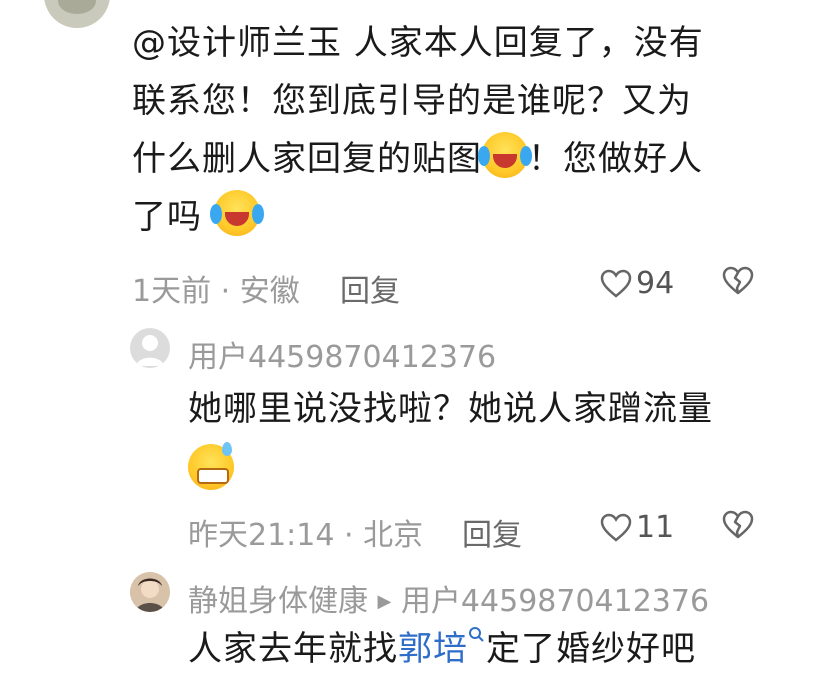 Image resolution: width=815 pixels, height=682 pixels. I want to click on search-link: 郭培, so click(433, 649).